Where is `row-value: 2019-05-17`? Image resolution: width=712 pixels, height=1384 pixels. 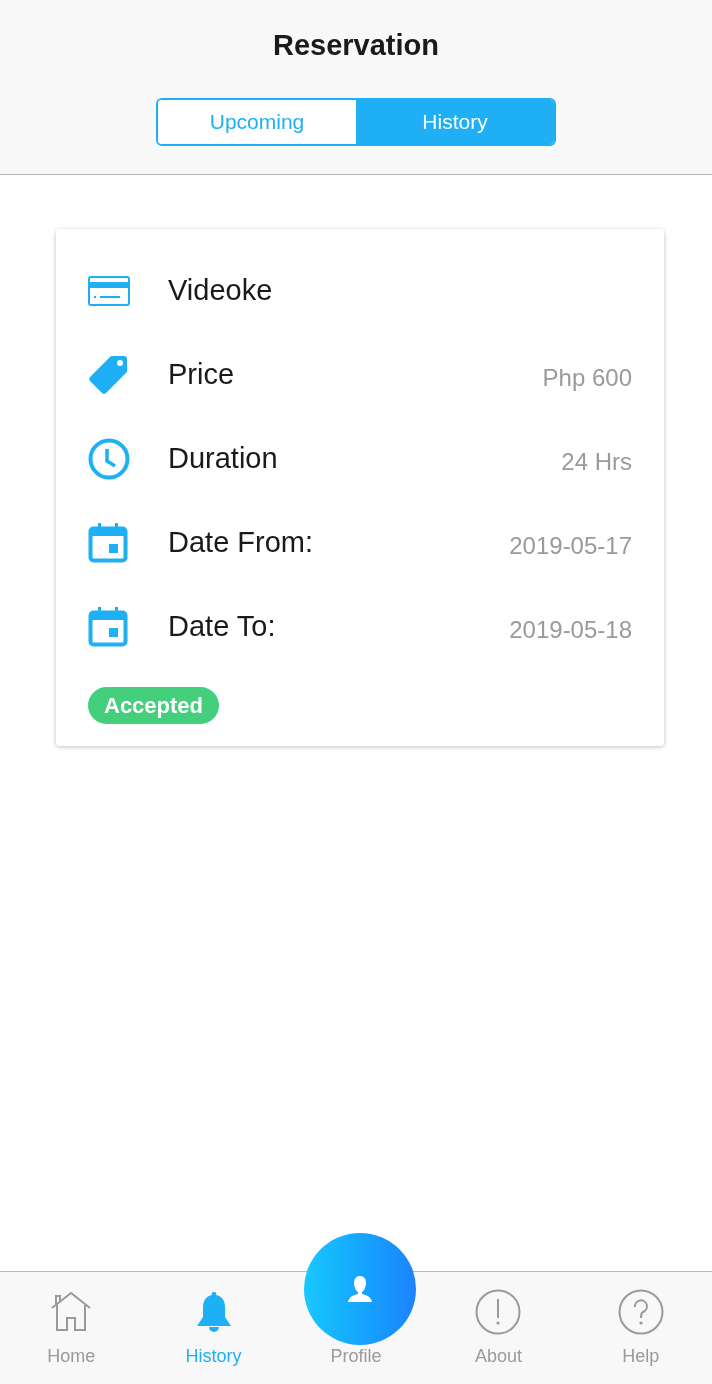 row-value: 2019-05-17 is located at coordinates (570, 546).